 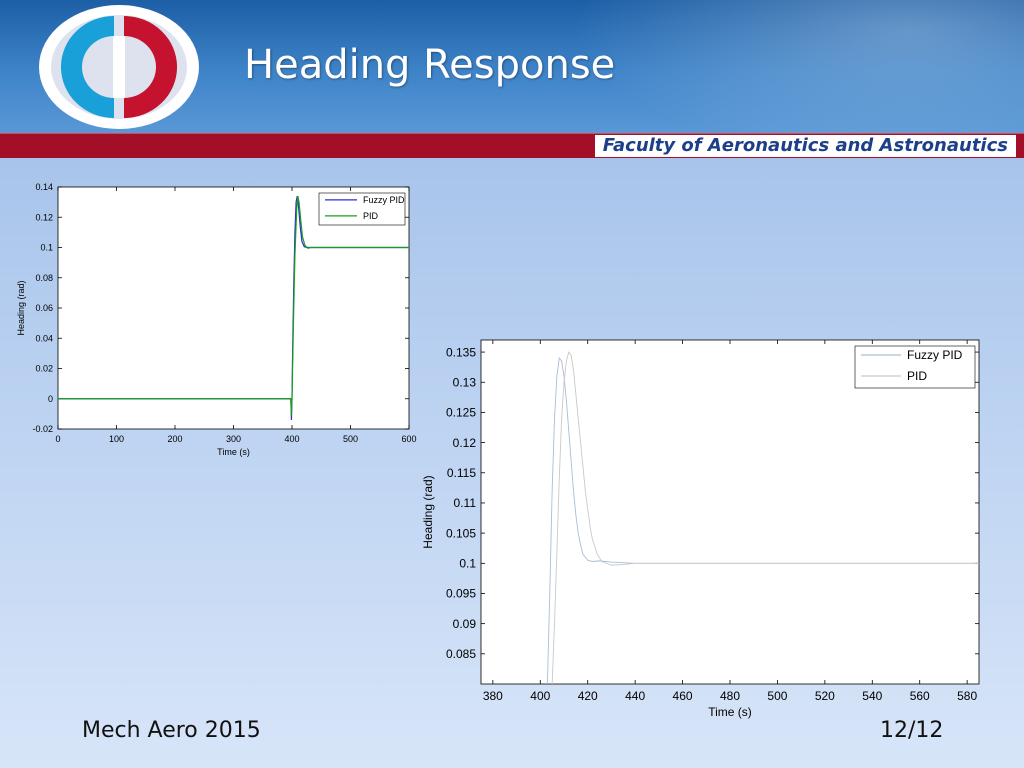 I want to click on y-tick-label: 0.135, so click(x=461, y=352).